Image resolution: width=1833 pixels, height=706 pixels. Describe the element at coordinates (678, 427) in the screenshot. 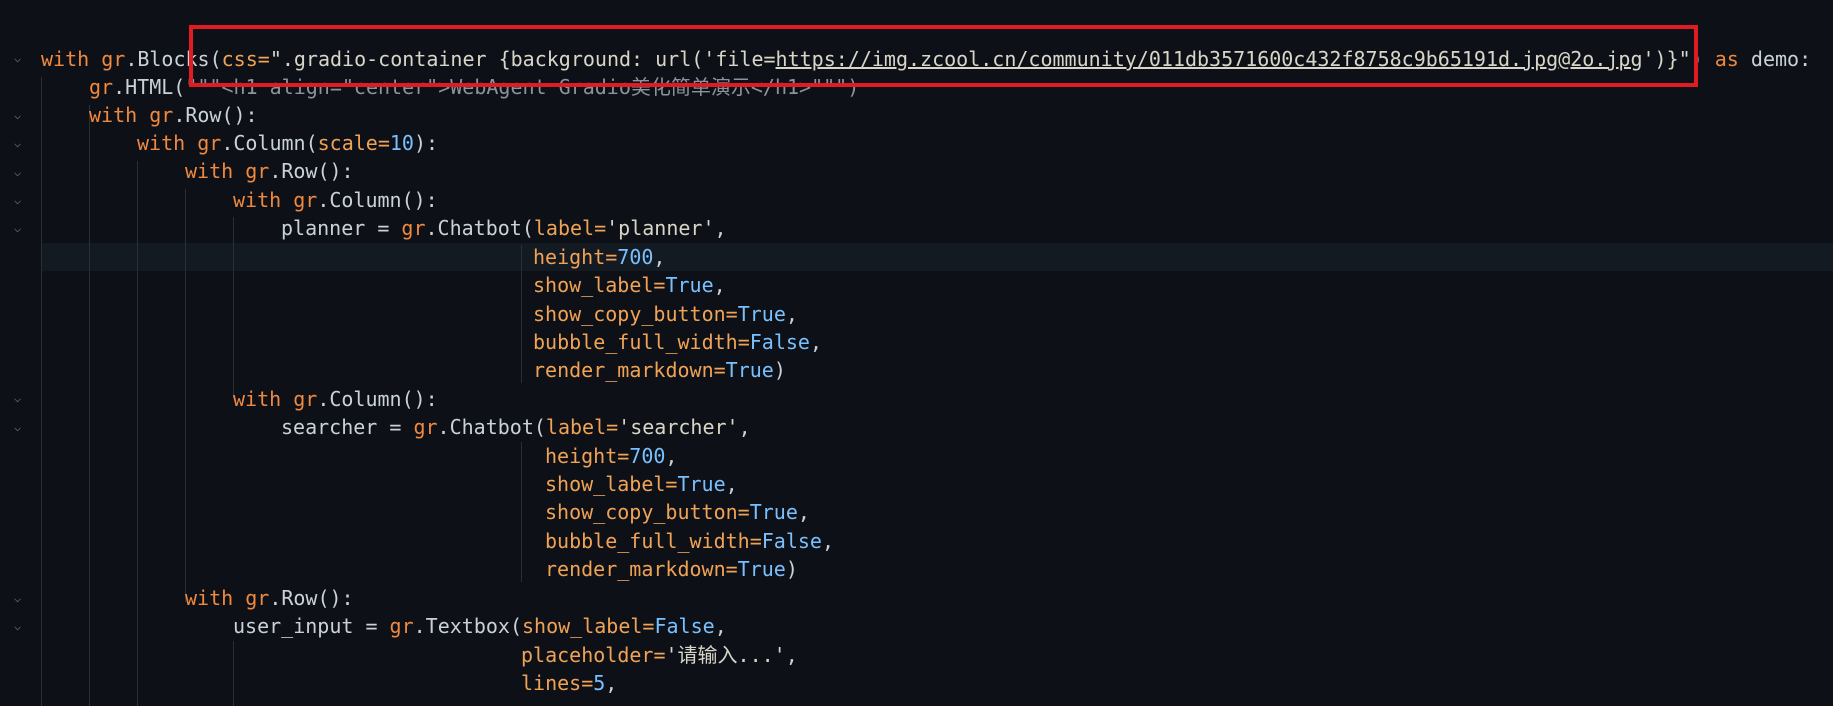

I see `string-literal: 'searcher'` at that location.